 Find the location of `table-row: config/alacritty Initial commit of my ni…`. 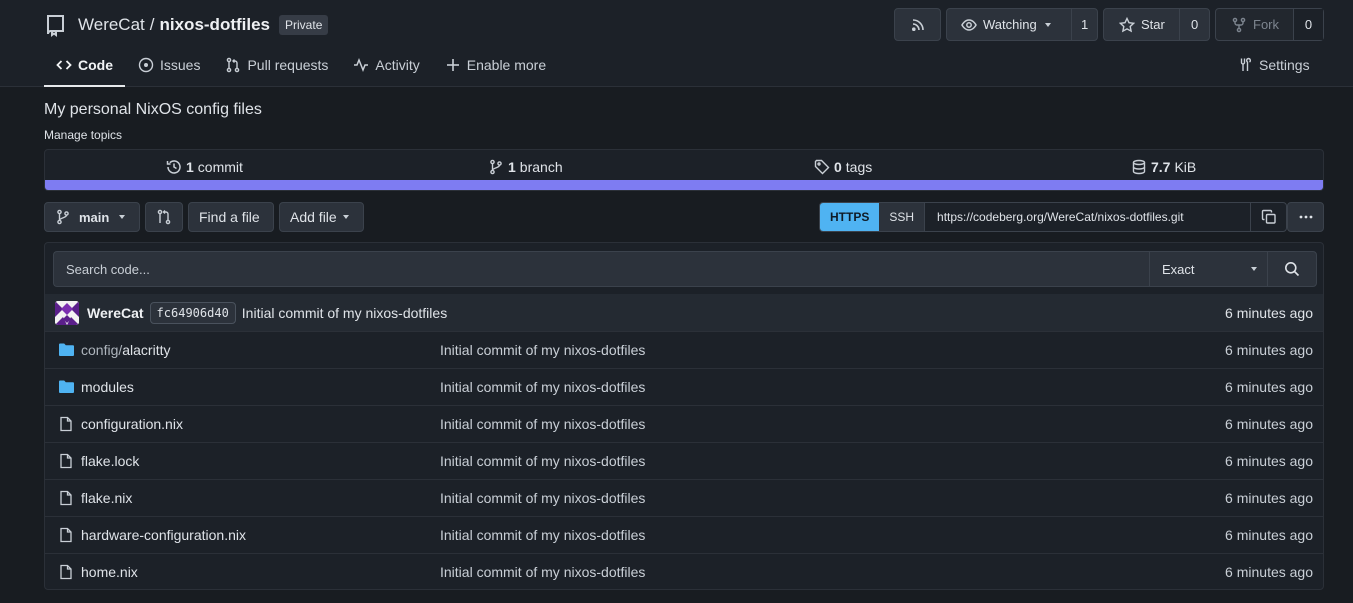

table-row: config/alacritty Initial commit of my ni… is located at coordinates (684, 349).